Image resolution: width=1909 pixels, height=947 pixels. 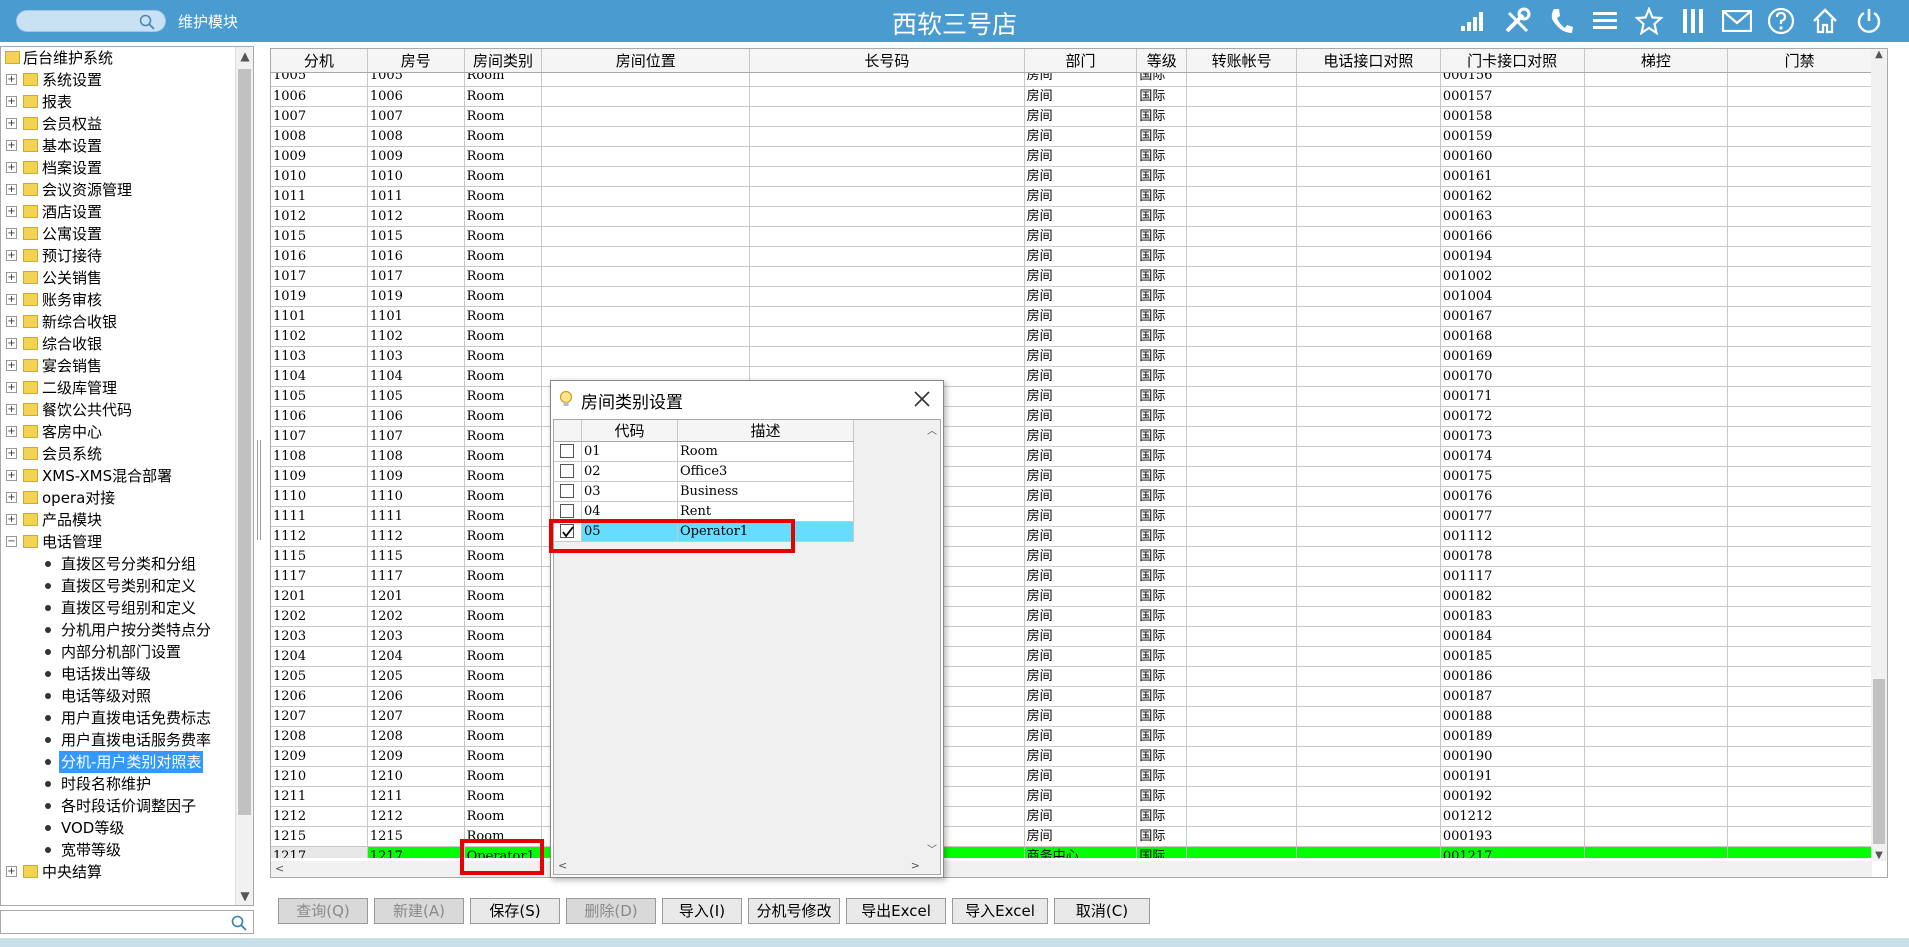 I want to click on table-cell: 1204, so click(x=416, y=656).